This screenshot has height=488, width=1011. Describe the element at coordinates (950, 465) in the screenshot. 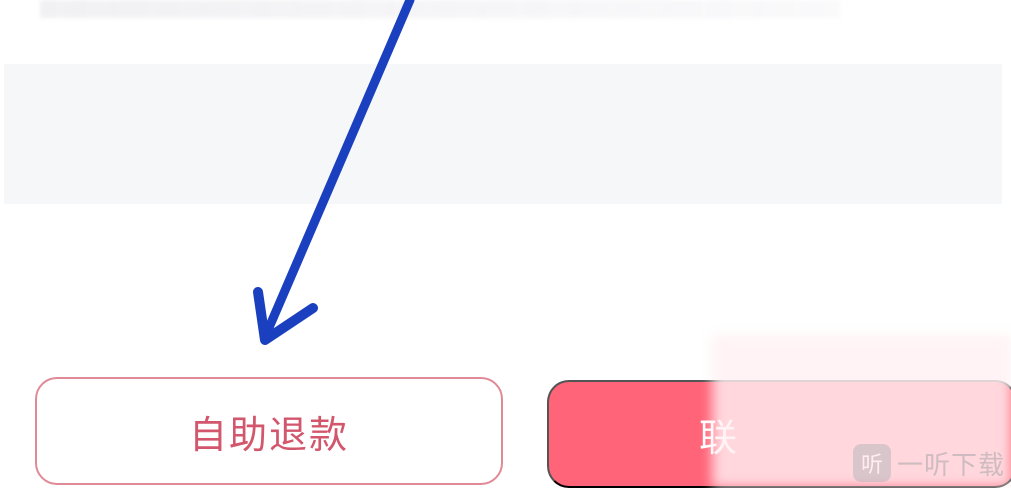

I see `watermark-text: 一听下载` at that location.